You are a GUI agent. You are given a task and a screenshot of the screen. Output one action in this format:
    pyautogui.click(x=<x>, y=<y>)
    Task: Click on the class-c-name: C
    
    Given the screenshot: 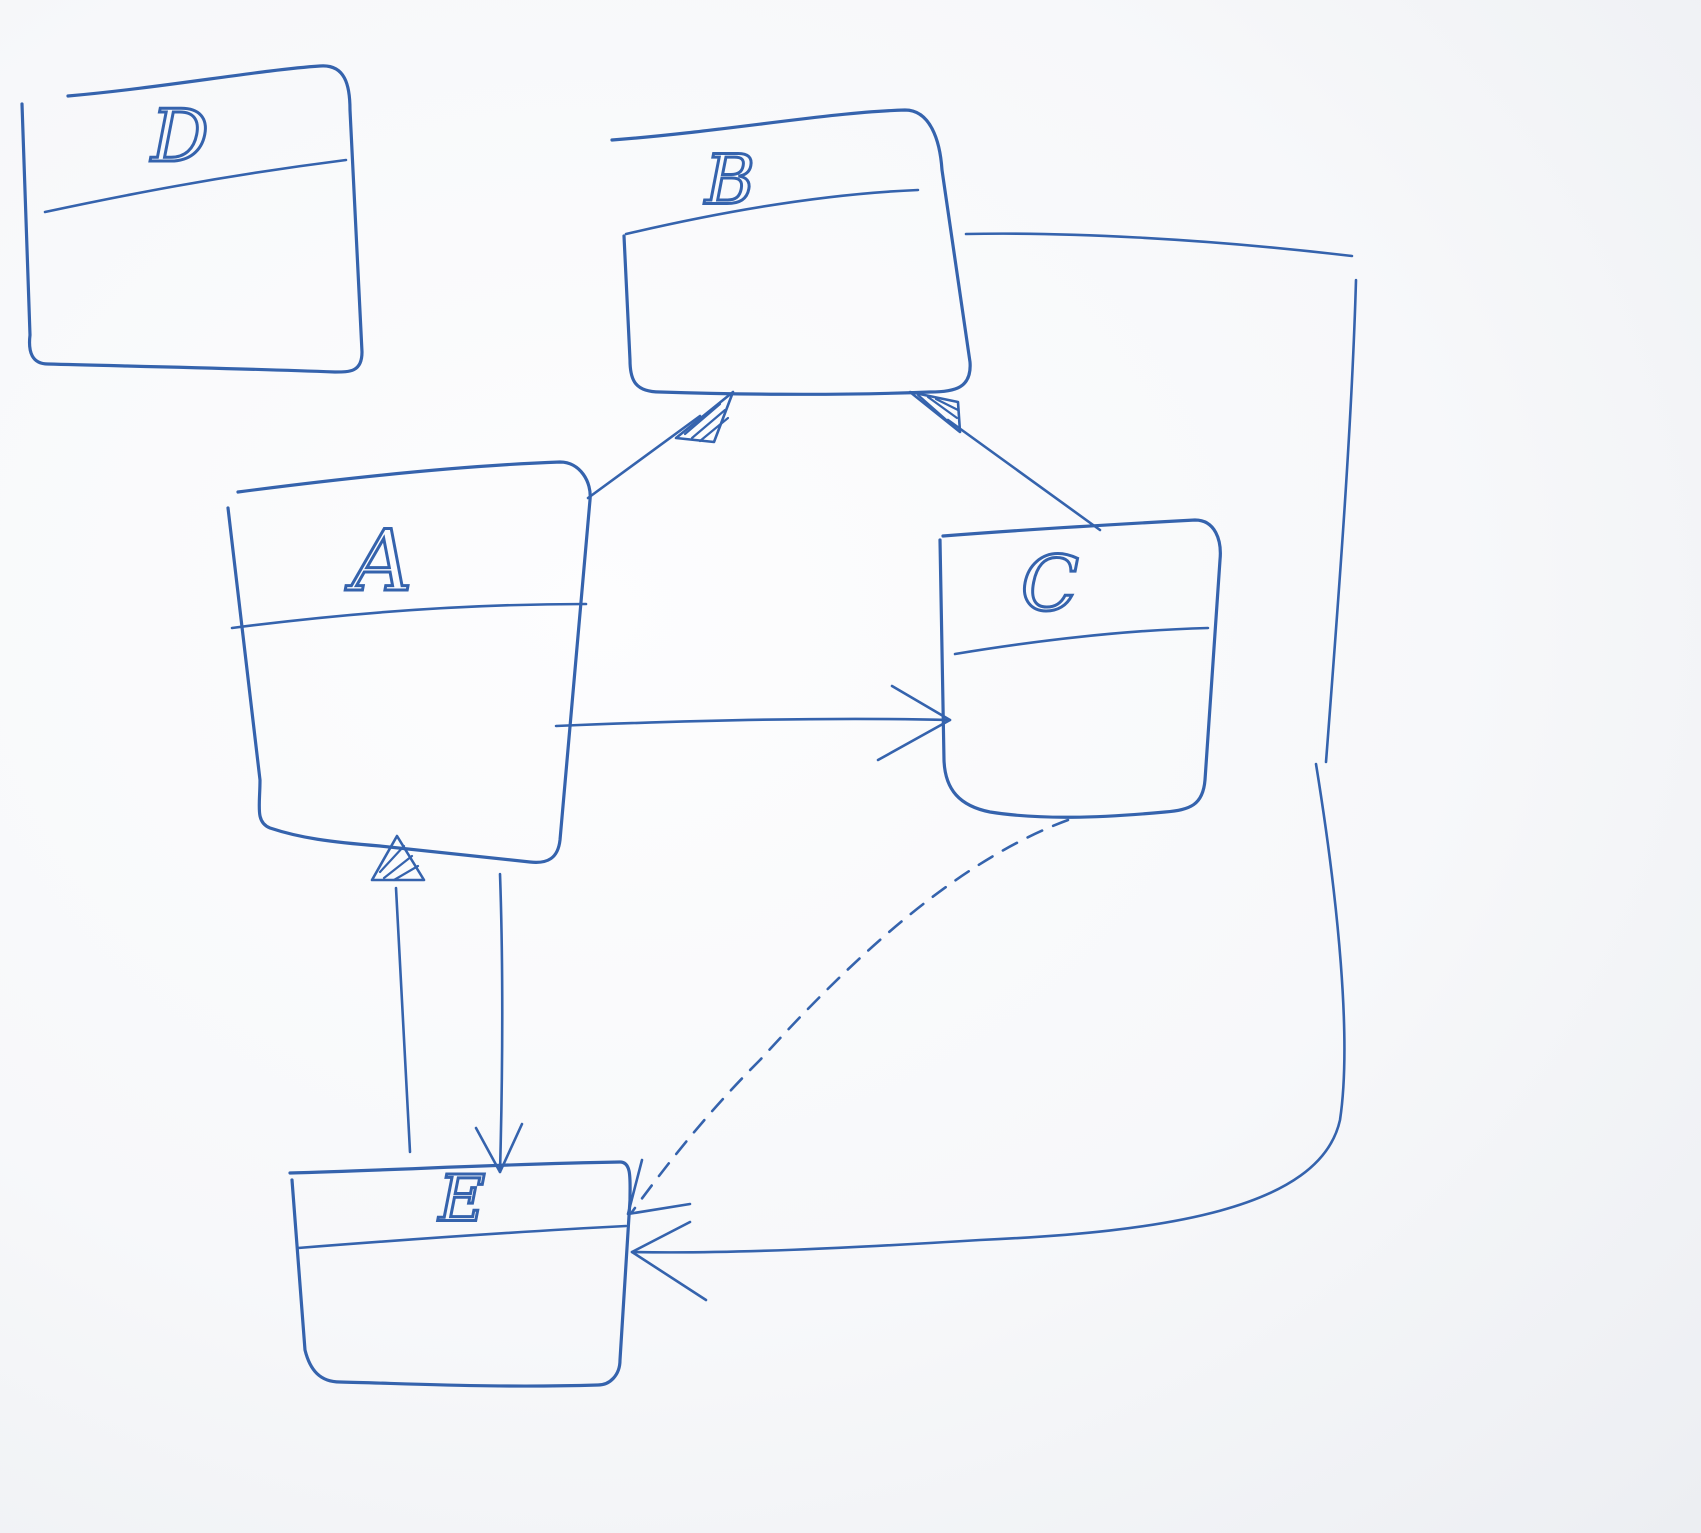 What is the action you would take?
    pyautogui.click(x=1050, y=583)
    